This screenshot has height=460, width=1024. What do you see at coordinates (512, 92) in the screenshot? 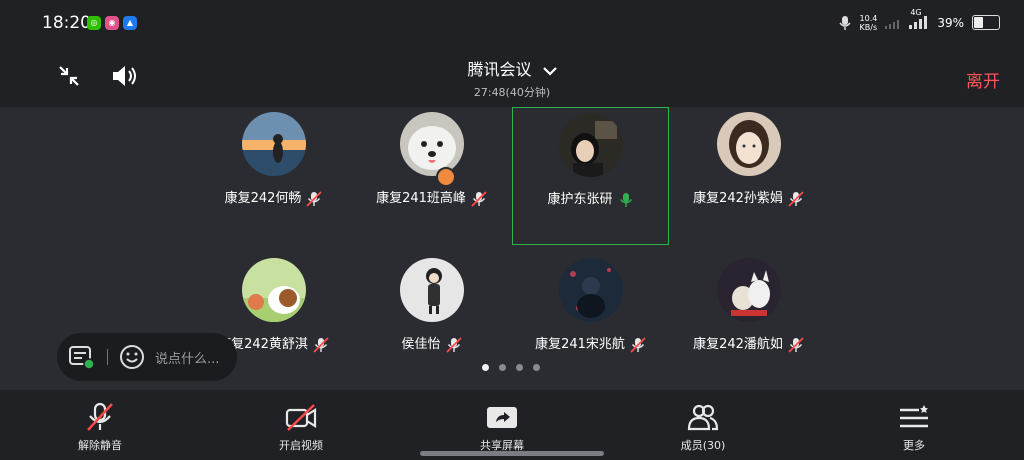
I see `meeting-duration: 27:48(40分钟)` at bounding box center [512, 92].